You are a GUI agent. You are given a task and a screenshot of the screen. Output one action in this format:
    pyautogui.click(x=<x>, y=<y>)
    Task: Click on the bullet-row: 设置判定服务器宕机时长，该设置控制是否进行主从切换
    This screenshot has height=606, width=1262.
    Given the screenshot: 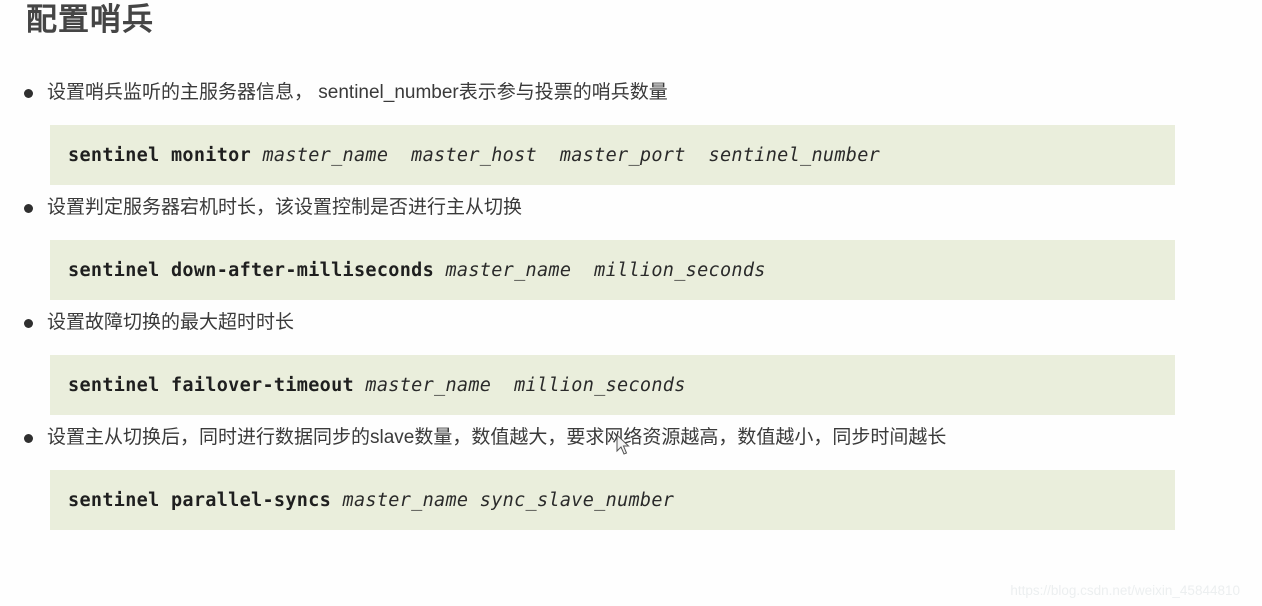 What is the action you would take?
    pyautogui.click(x=631, y=210)
    